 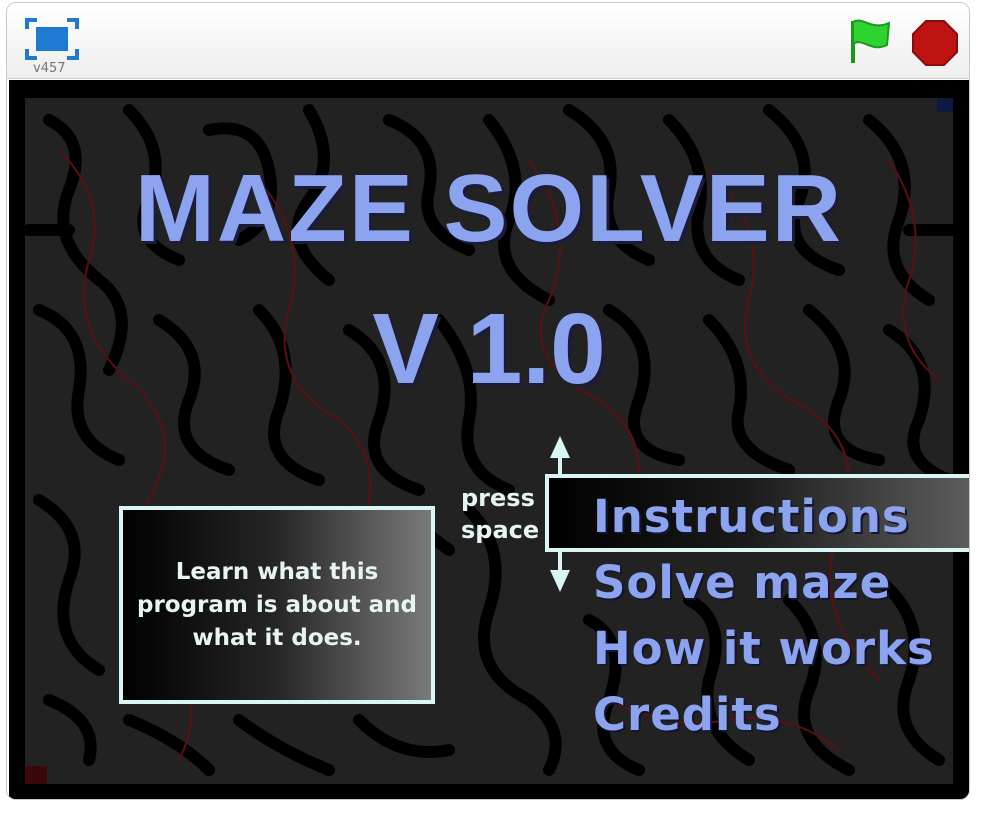 I want to click on player-controls-bar: v457, so click(x=488, y=41).